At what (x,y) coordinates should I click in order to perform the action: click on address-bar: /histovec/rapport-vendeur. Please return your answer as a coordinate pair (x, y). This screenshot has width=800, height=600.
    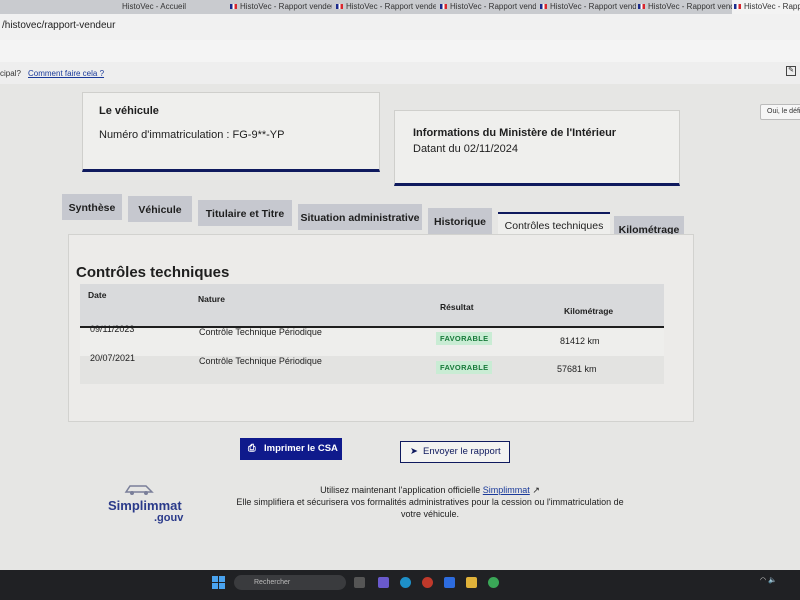
    Looking at the image, I should click on (400, 27).